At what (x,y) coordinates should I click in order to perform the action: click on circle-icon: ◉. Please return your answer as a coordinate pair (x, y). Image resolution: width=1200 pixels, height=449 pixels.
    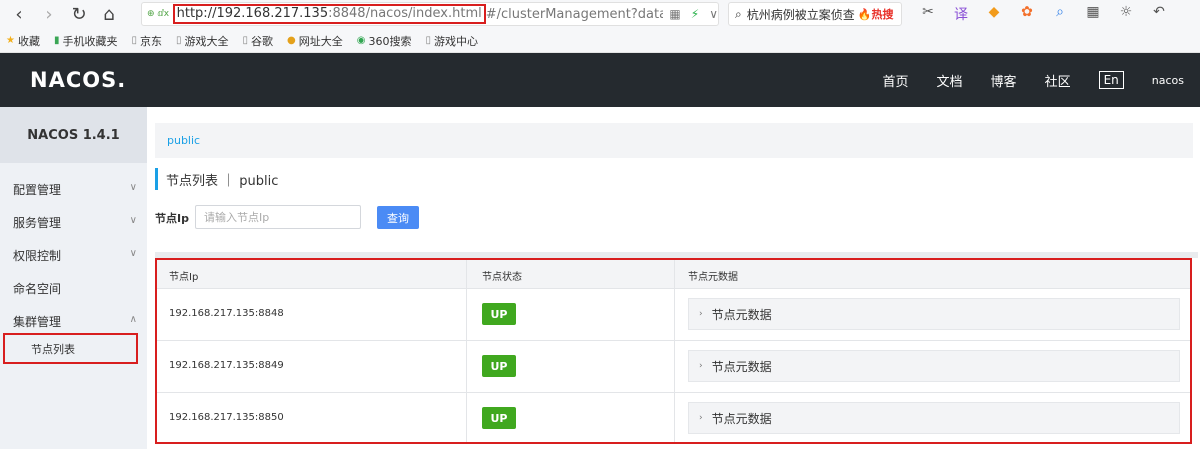
    Looking at the image, I should click on (361, 40).